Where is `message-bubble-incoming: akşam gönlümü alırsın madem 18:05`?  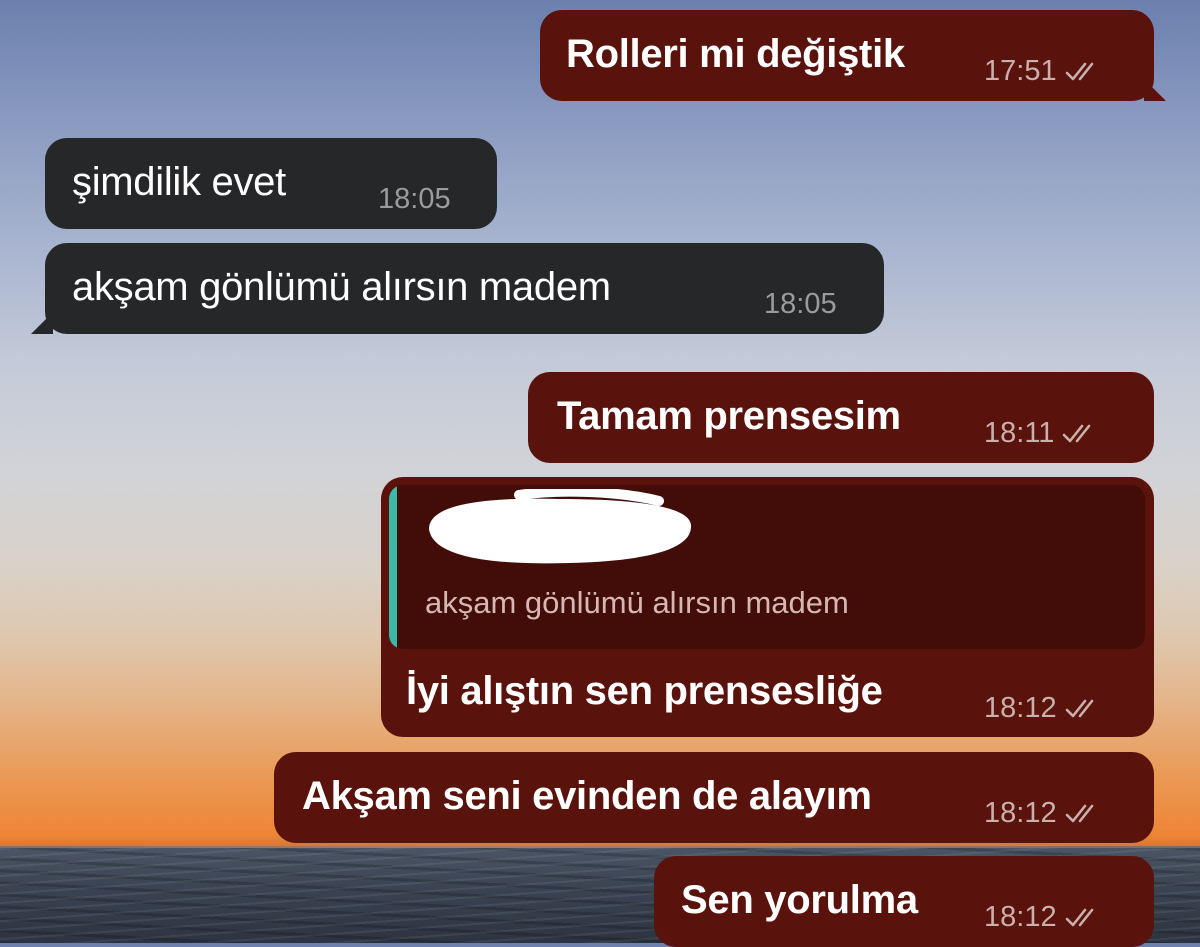 message-bubble-incoming: akşam gönlümü alırsın madem 18:05 is located at coordinates (457, 288).